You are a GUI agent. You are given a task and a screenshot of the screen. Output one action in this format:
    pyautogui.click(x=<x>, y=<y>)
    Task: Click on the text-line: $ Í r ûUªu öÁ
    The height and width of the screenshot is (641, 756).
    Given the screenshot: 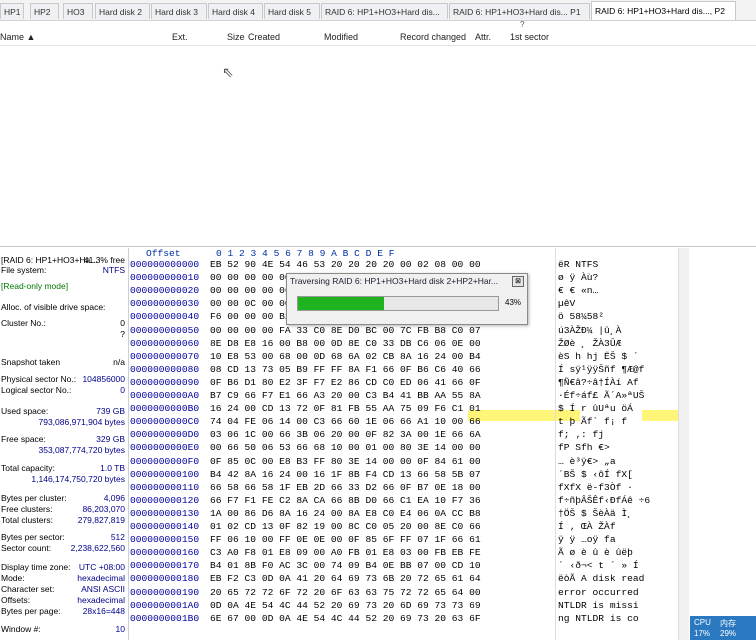 What is the action you would take?
    pyautogui.click(x=595, y=408)
    